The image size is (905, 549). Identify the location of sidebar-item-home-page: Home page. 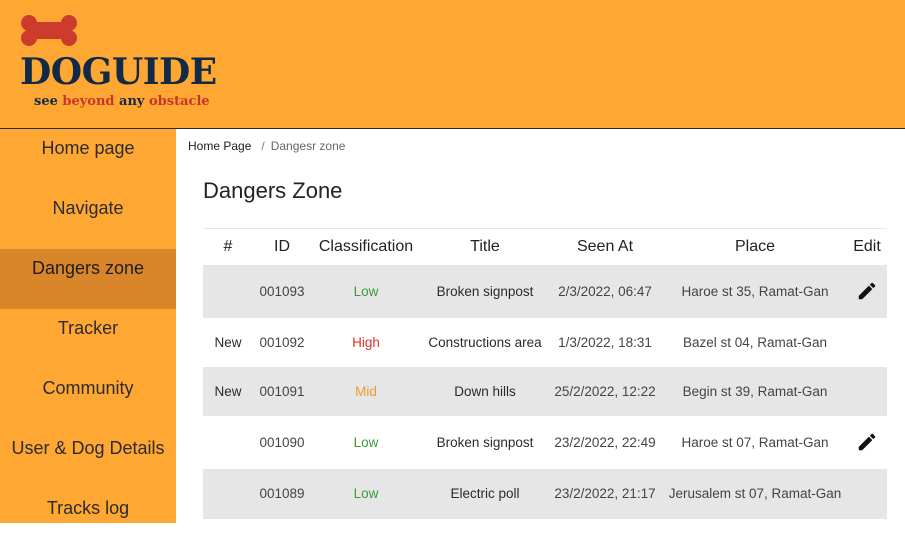
(88, 159).